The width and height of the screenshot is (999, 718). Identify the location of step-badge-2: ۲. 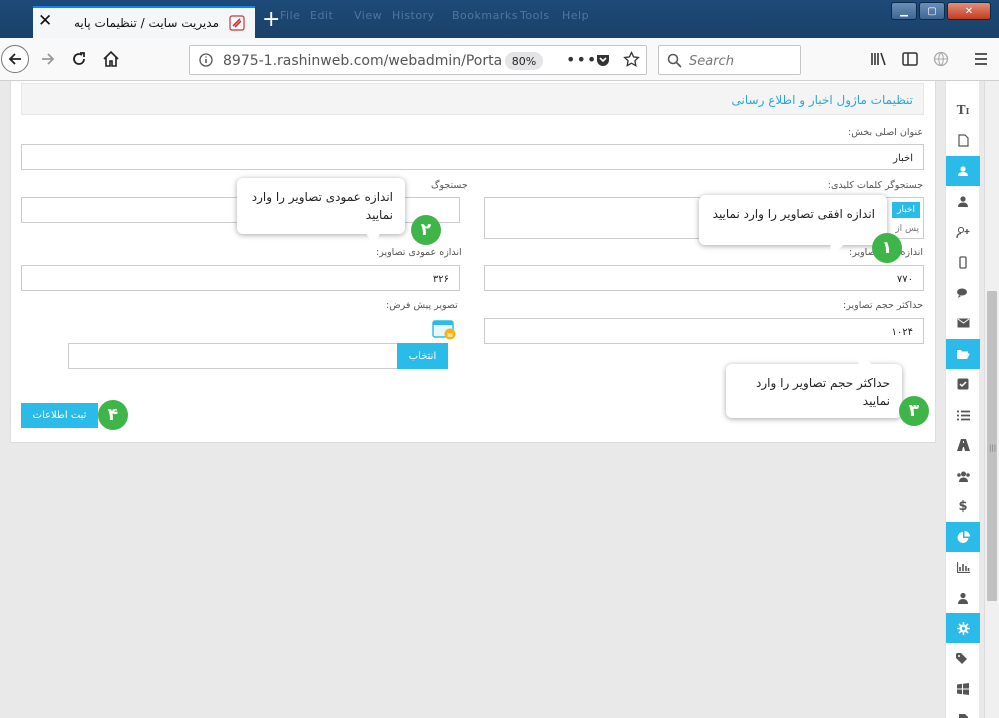
(426, 230).